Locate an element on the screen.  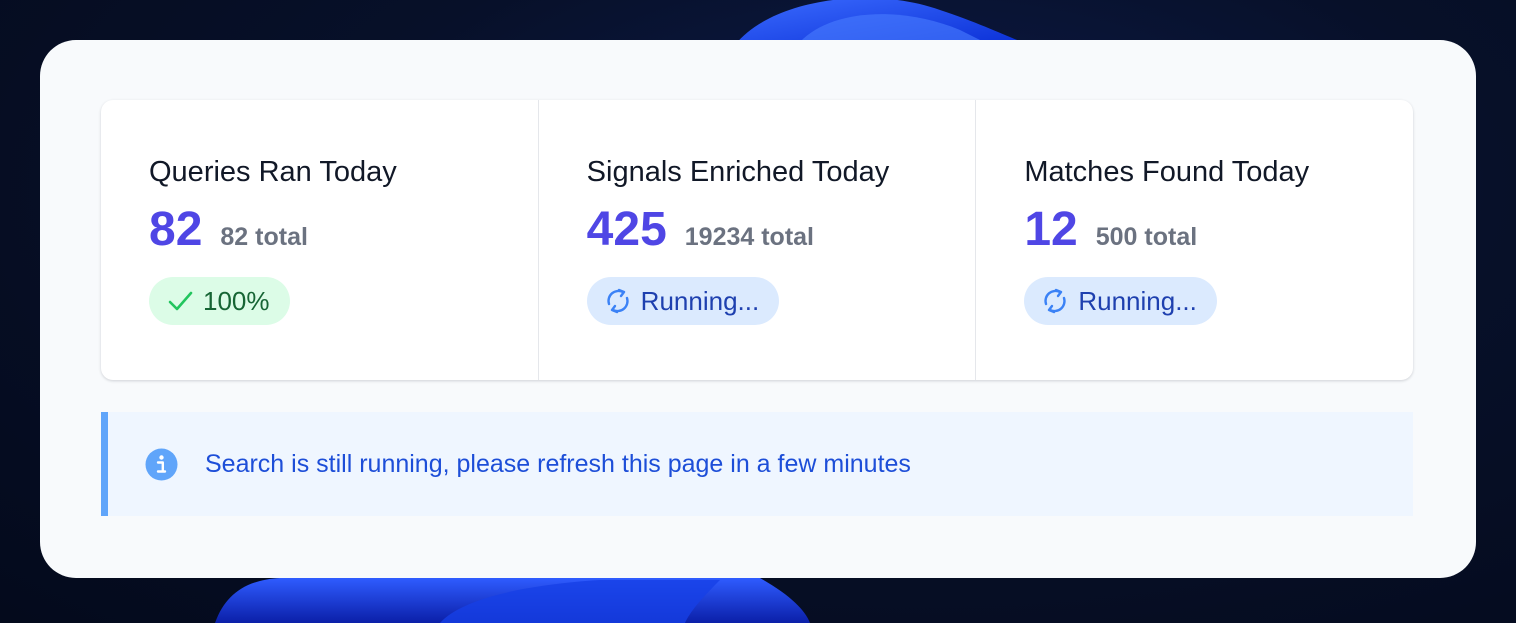
stat-total: 500 total is located at coordinates (1146, 237).